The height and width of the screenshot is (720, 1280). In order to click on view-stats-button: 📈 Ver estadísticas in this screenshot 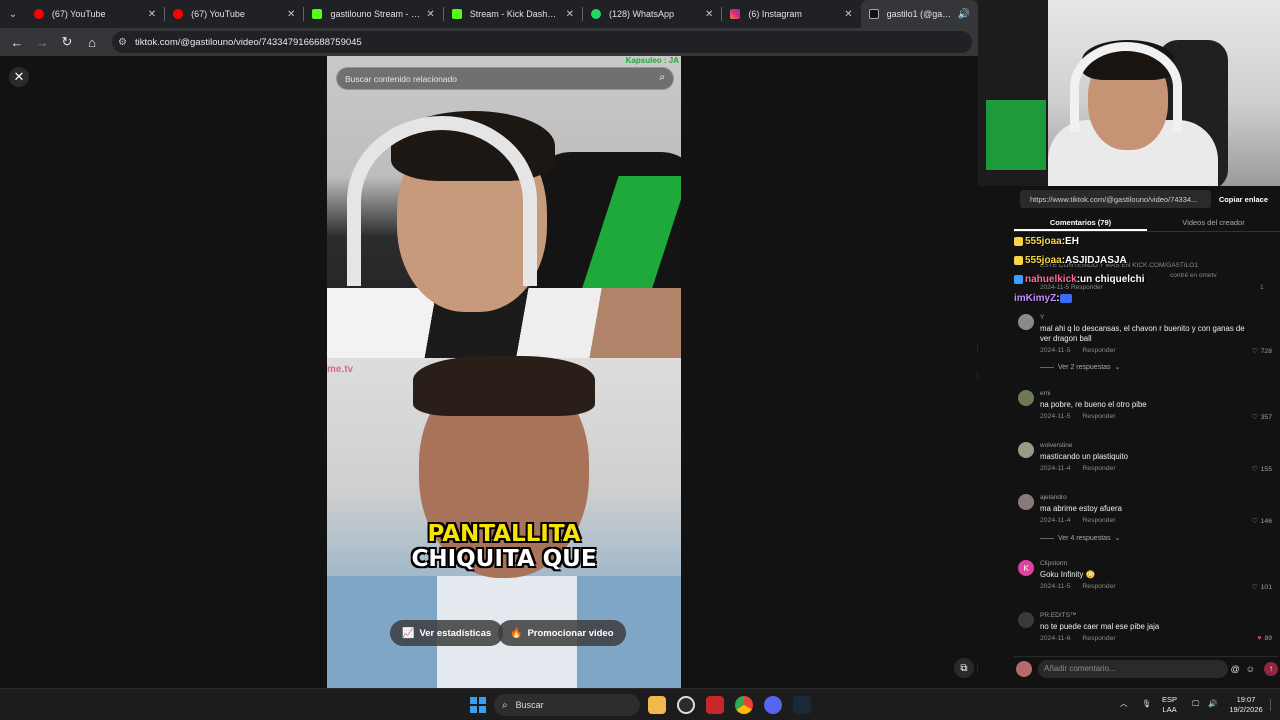, I will do `click(447, 633)`.